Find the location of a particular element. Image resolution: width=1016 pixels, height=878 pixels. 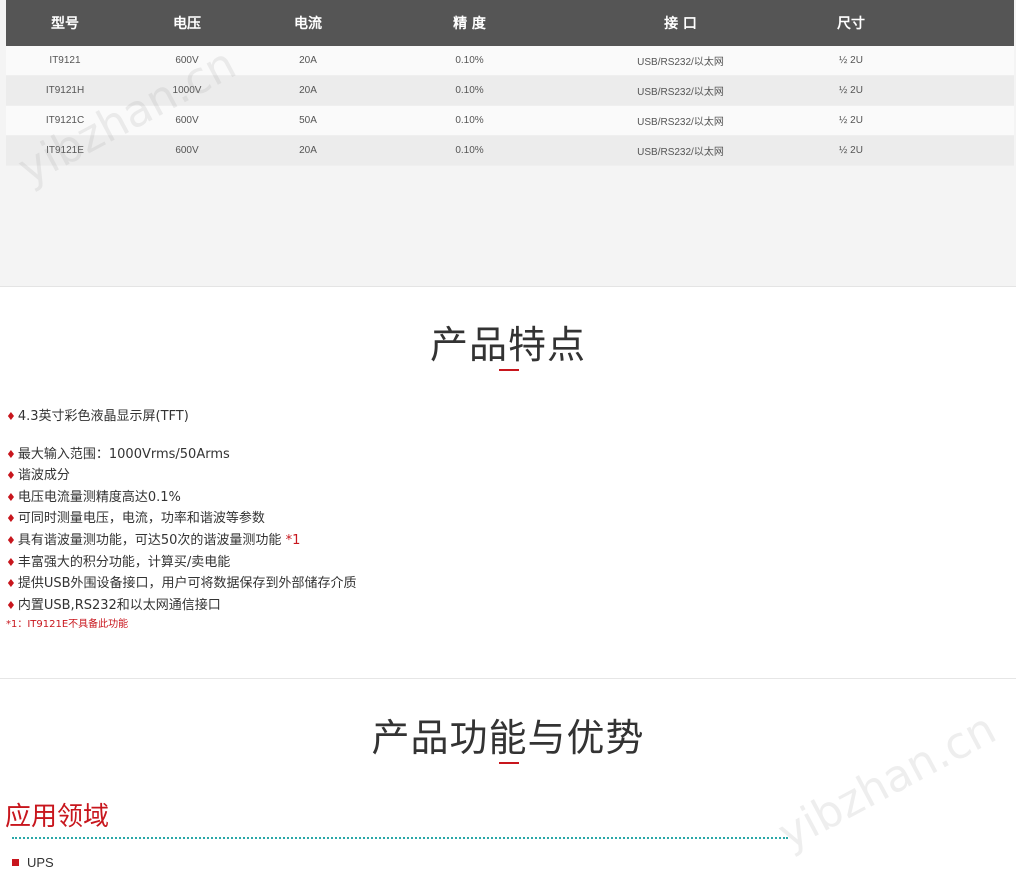

table-row: IT9121 600V 20A 0.10% USB/RS232/以太网 ½ 2U is located at coordinates (510, 61).